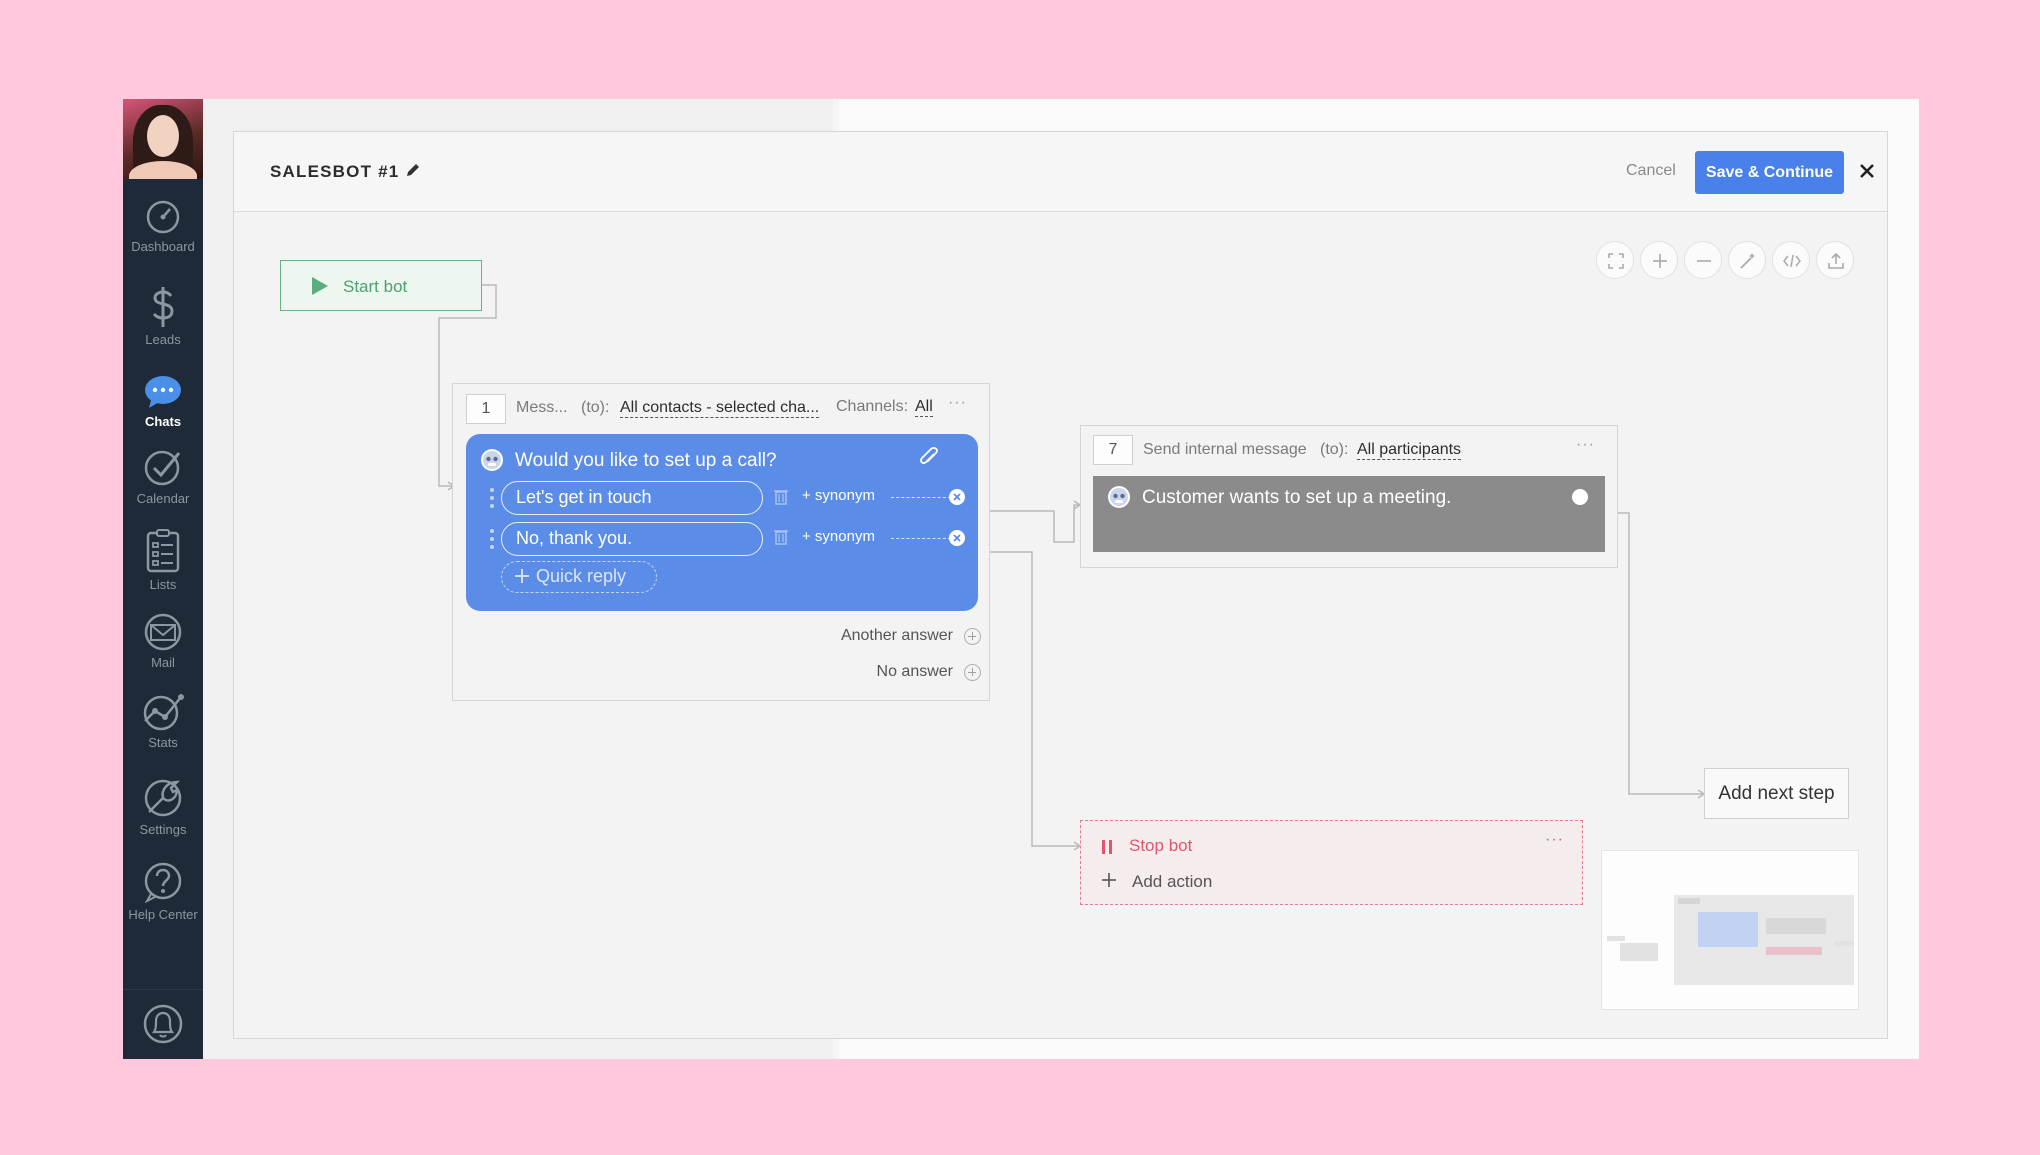 This screenshot has height=1155, width=2040. What do you see at coordinates (646, 461) in the screenshot?
I see `message-text: Would you like to set up a call?` at bounding box center [646, 461].